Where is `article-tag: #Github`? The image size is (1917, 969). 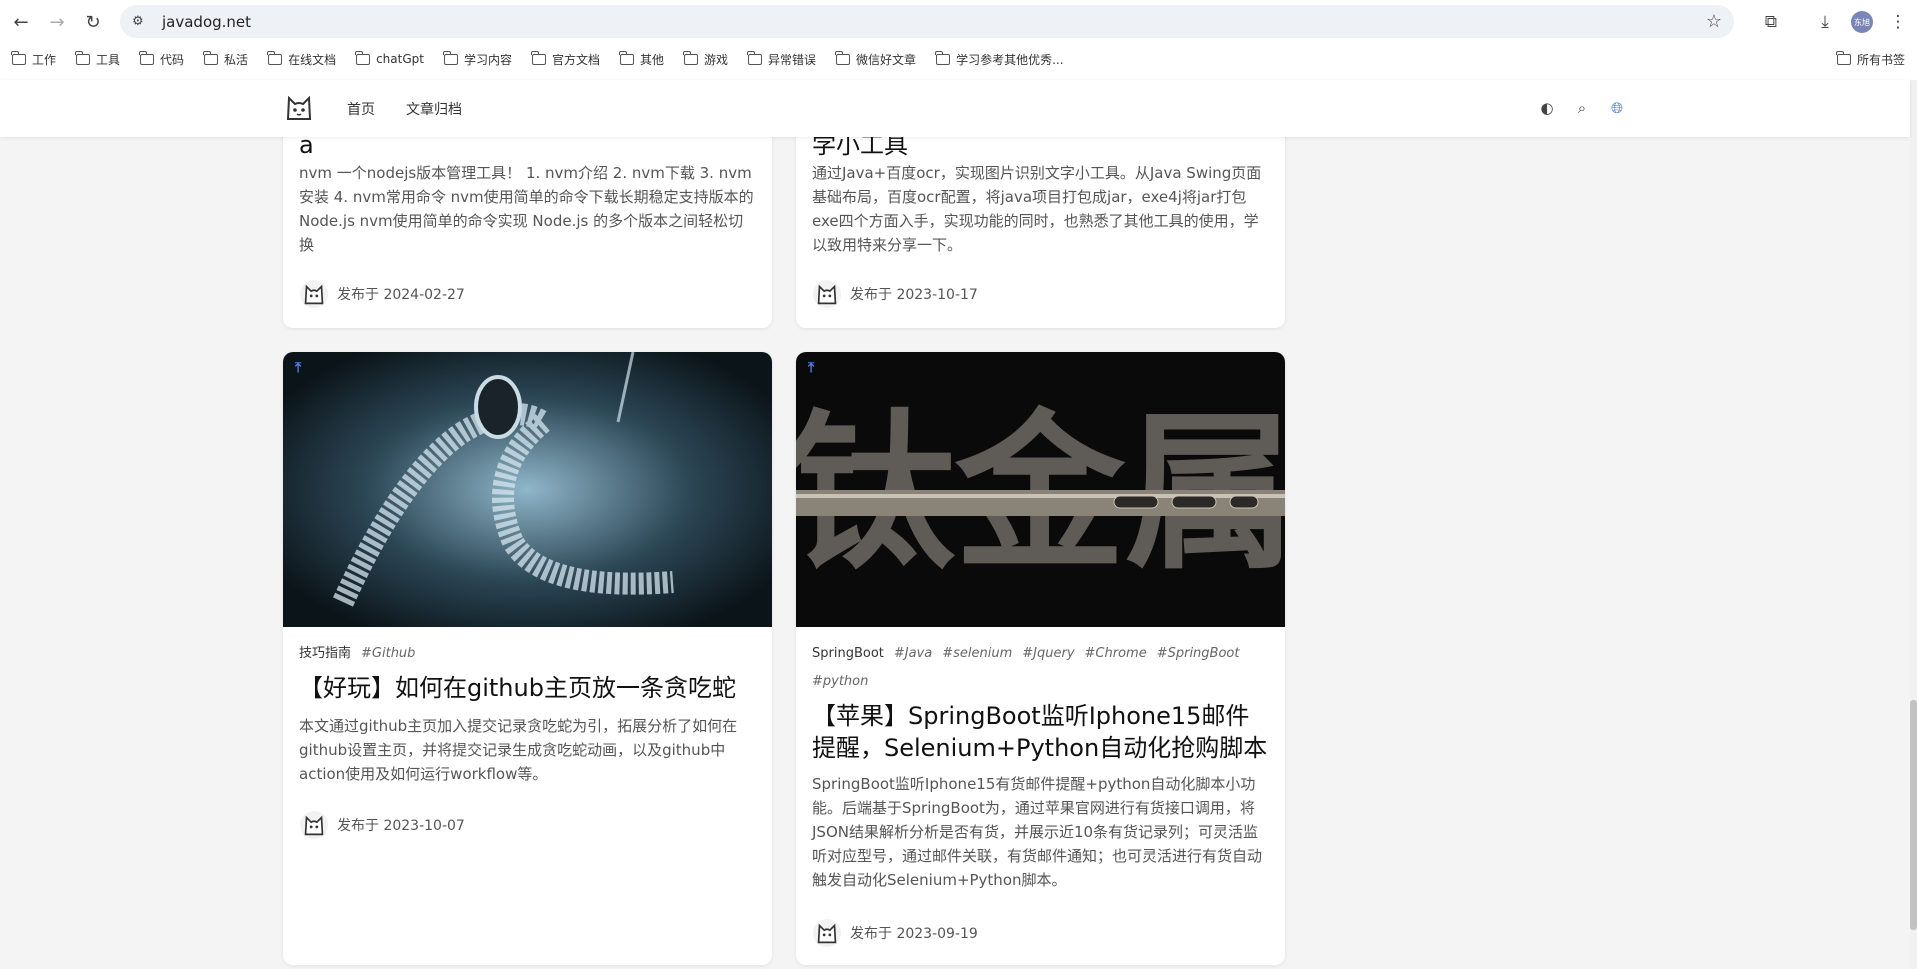
article-tag: #Github is located at coordinates (388, 653).